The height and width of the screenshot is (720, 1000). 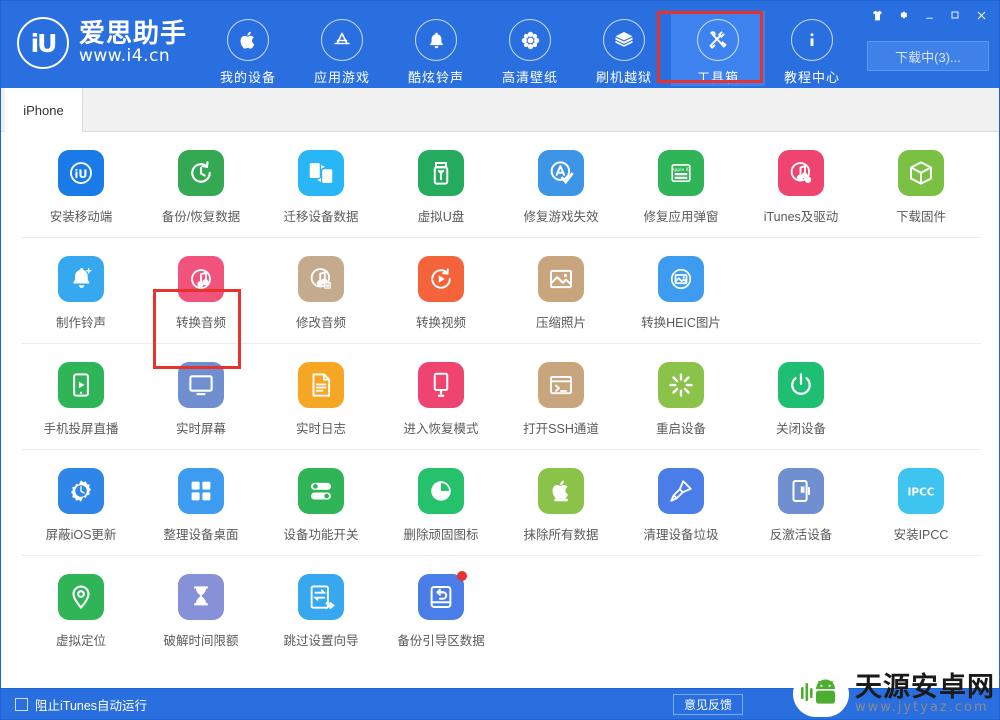 What do you see at coordinates (561, 191) in the screenshot?
I see `tool-fix-game: 修复游戏失效` at bounding box center [561, 191].